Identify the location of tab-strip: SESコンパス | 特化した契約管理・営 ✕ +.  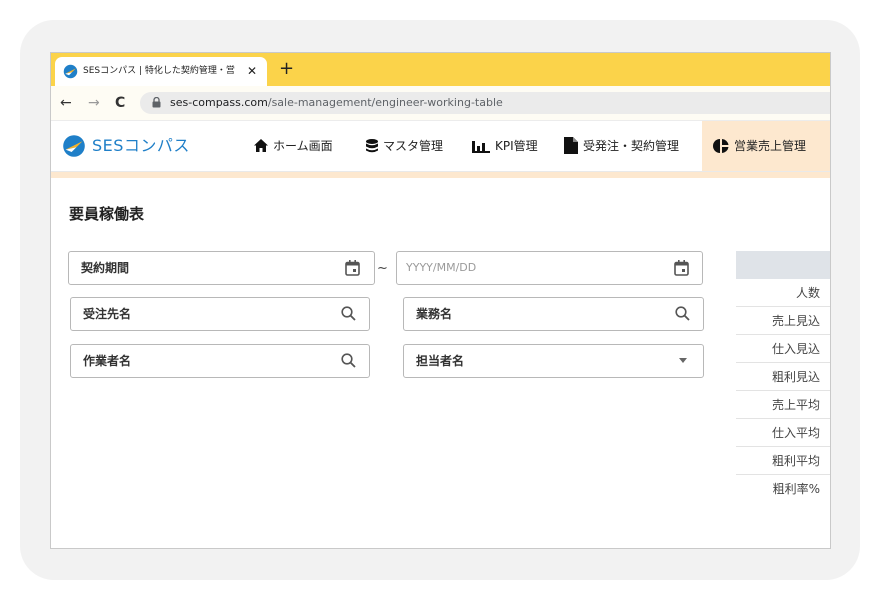
(440, 69).